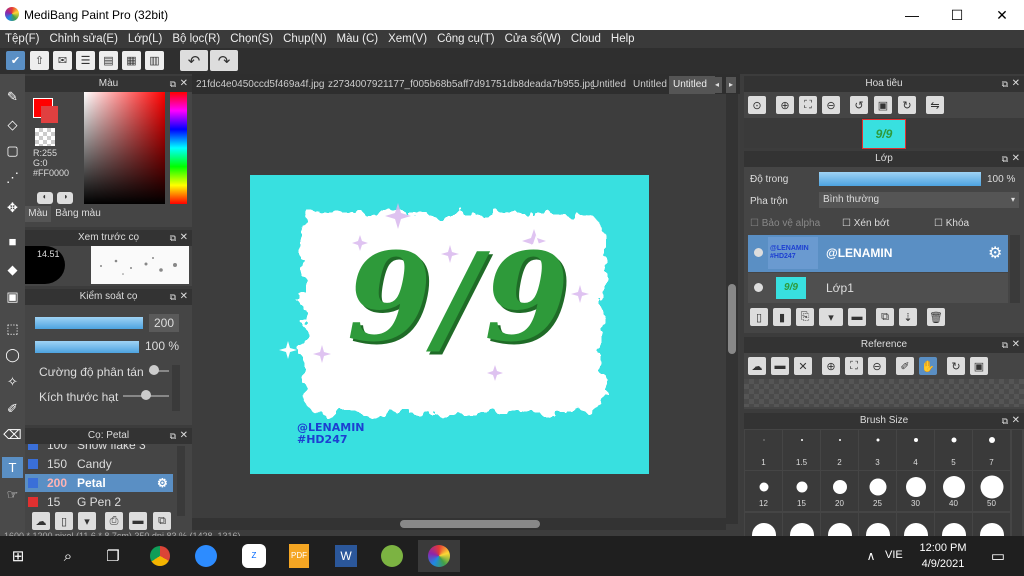 The image size is (1024, 576). I want to click on new-8bit-layer-icon: ⎘, so click(805, 317).